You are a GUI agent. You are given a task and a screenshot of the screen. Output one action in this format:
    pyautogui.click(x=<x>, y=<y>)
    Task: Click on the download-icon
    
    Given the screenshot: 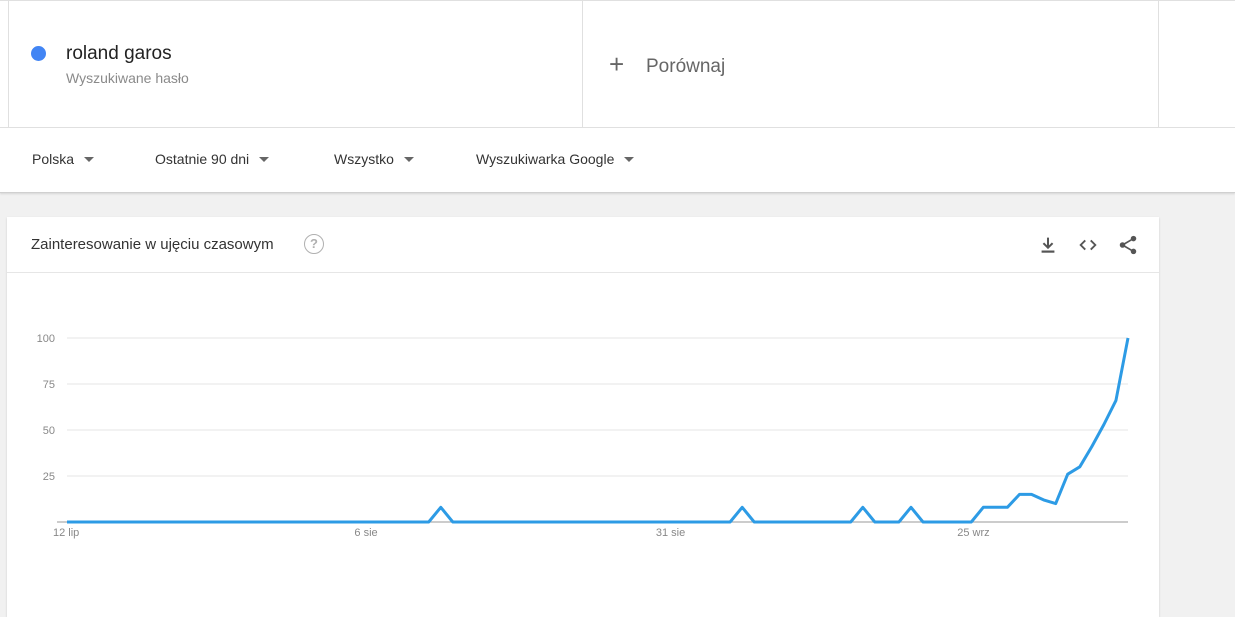 What is the action you would take?
    pyautogui.click(x=1048, y=245)
    